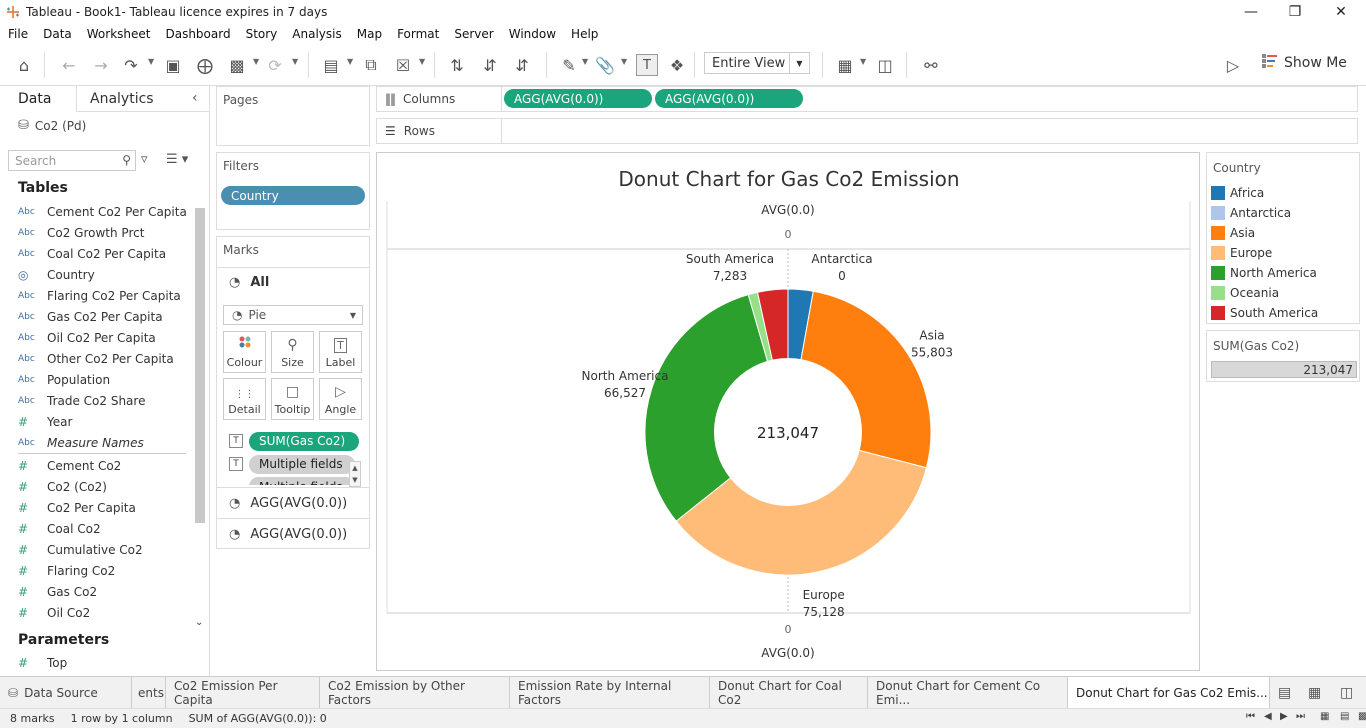  Describe the element at coordinates (64, 379) in the screenshot. I see `field-item: Abc Population` at that location.